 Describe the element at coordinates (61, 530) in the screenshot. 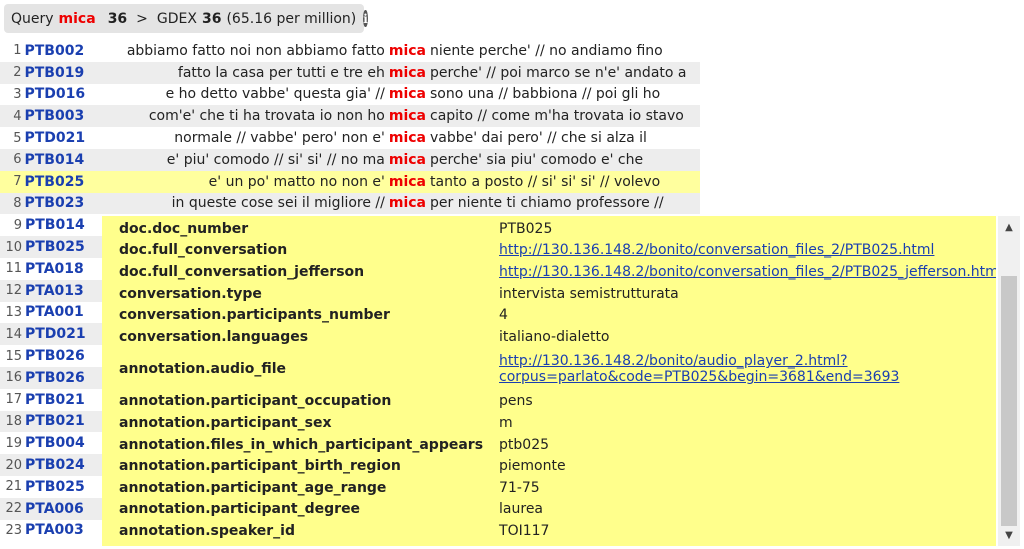

I see `row-doc-id-link: PTA003` at that location.